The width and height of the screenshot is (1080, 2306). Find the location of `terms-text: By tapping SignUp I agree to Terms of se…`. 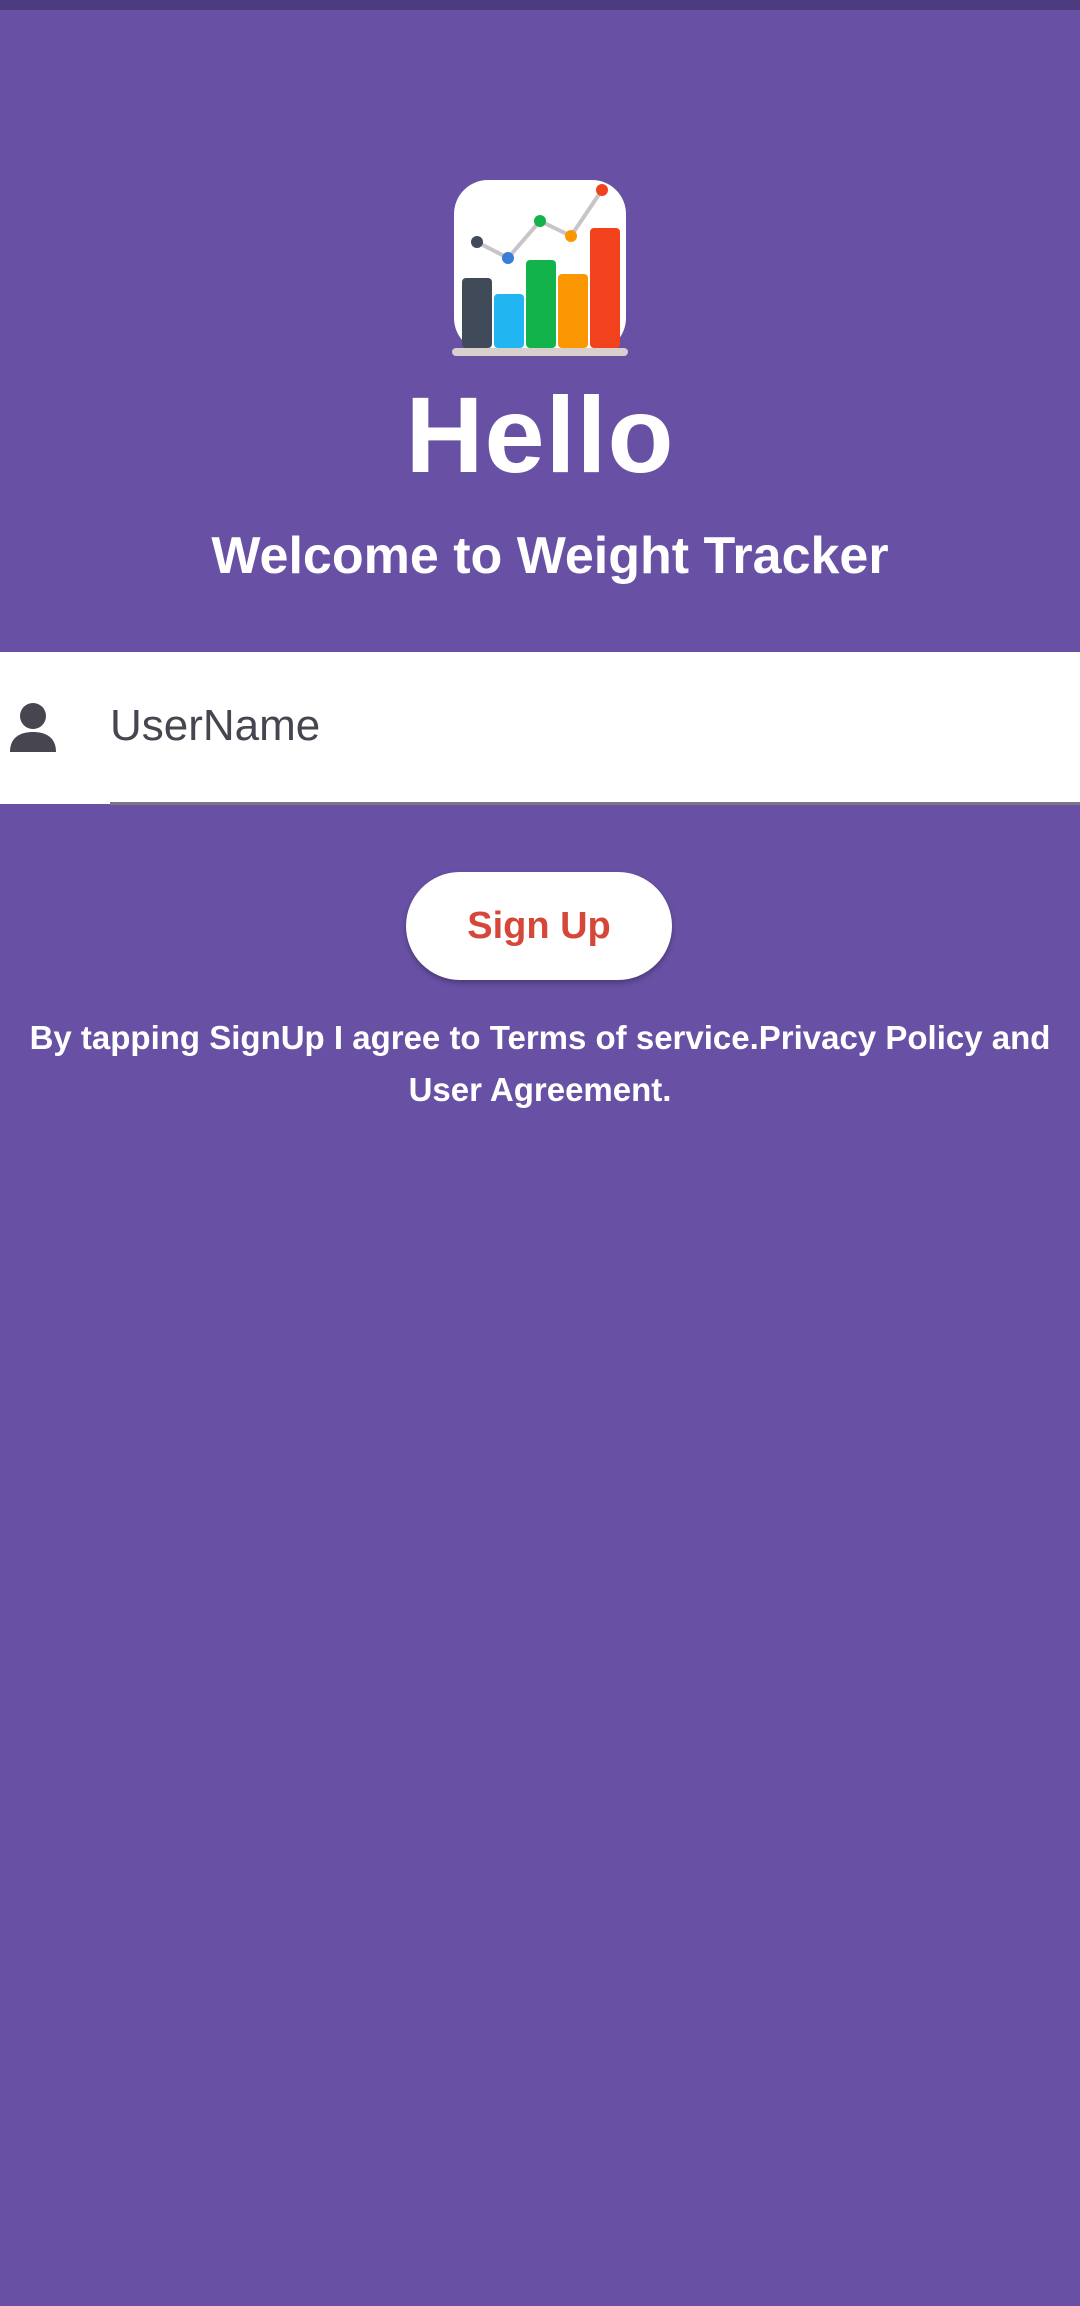

terms-text: By tapping SignUp I agree to Terms of se… is located at coordinates (540, 1063).